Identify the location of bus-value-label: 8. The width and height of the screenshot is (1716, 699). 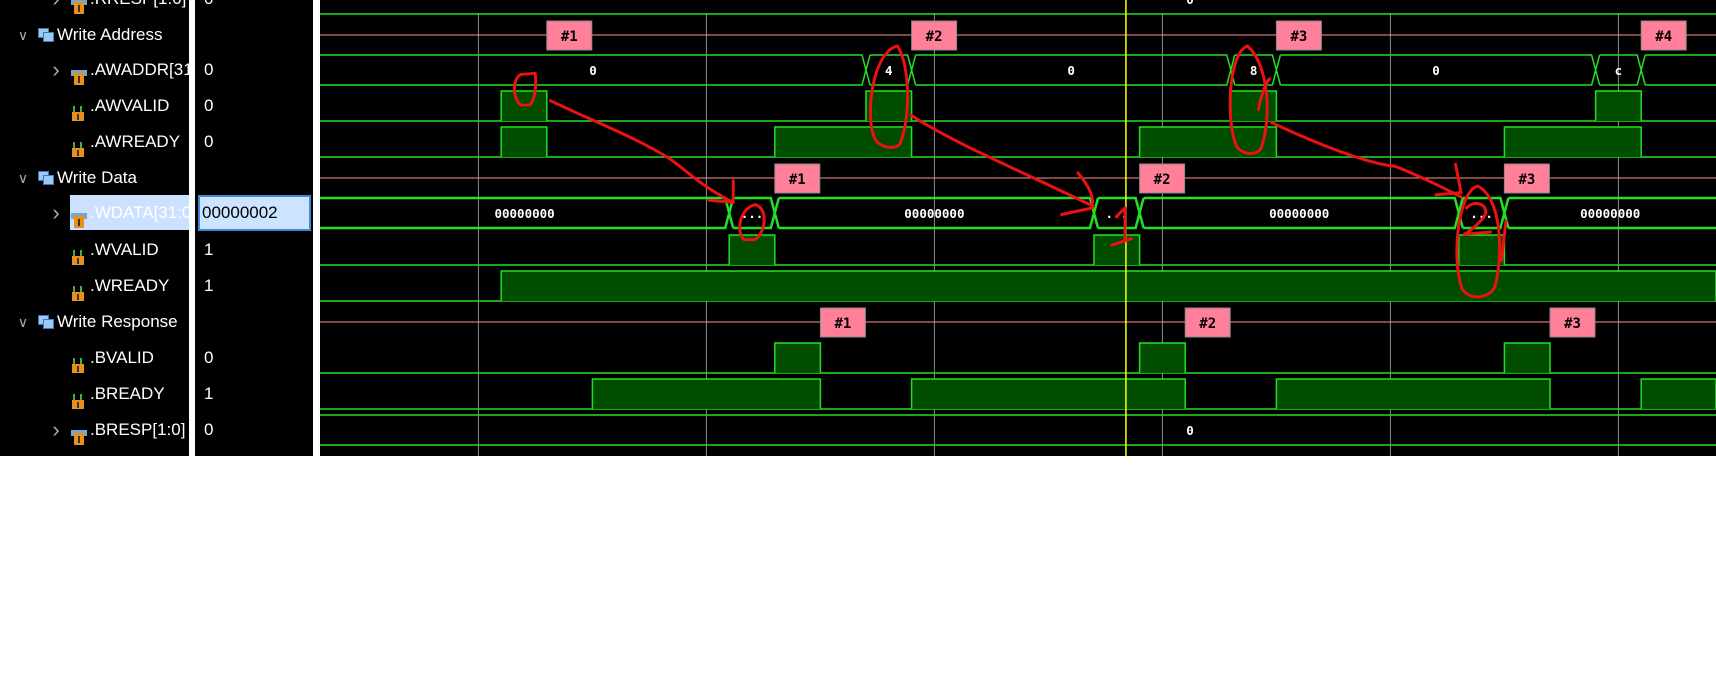
(1254, 70).